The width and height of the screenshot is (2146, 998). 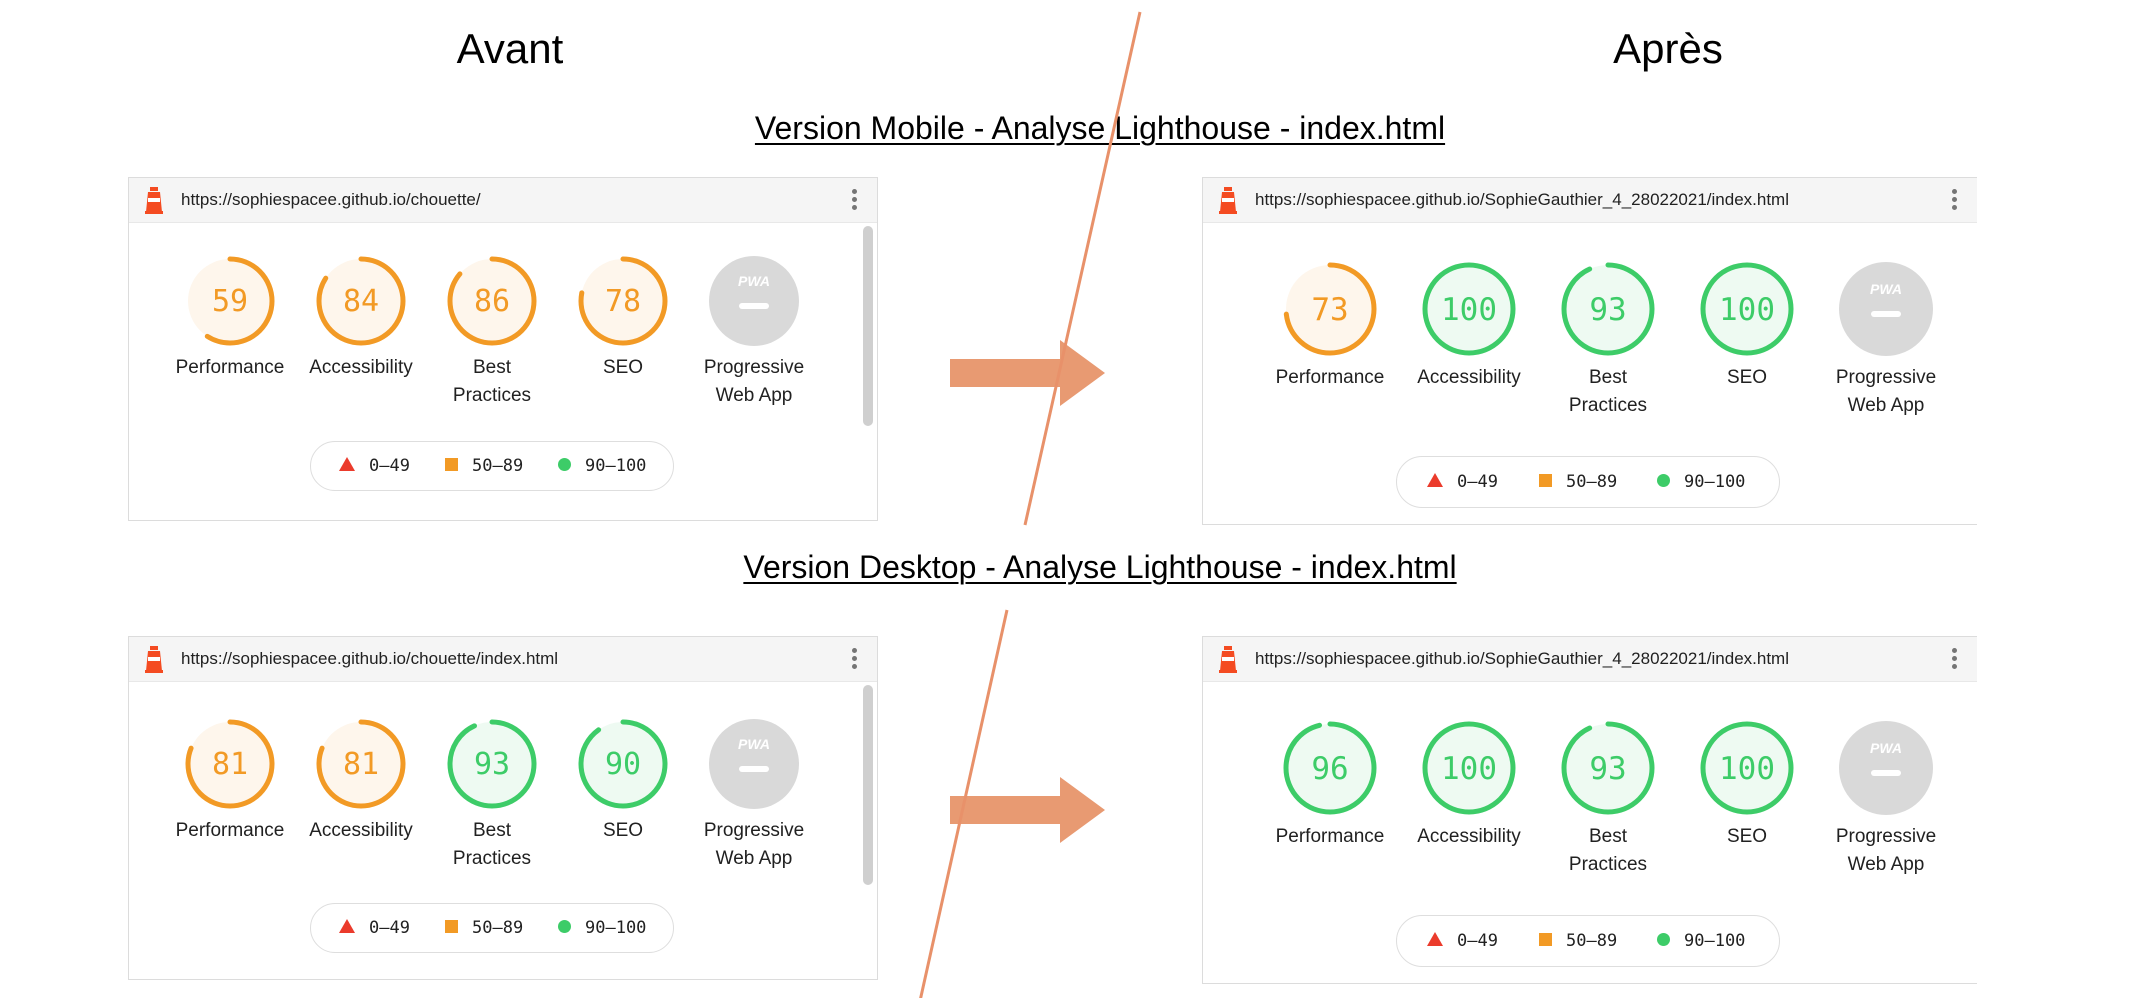 I want to click on score-legend: 0–49 50–89 90–100, so click(x=492, y=928).